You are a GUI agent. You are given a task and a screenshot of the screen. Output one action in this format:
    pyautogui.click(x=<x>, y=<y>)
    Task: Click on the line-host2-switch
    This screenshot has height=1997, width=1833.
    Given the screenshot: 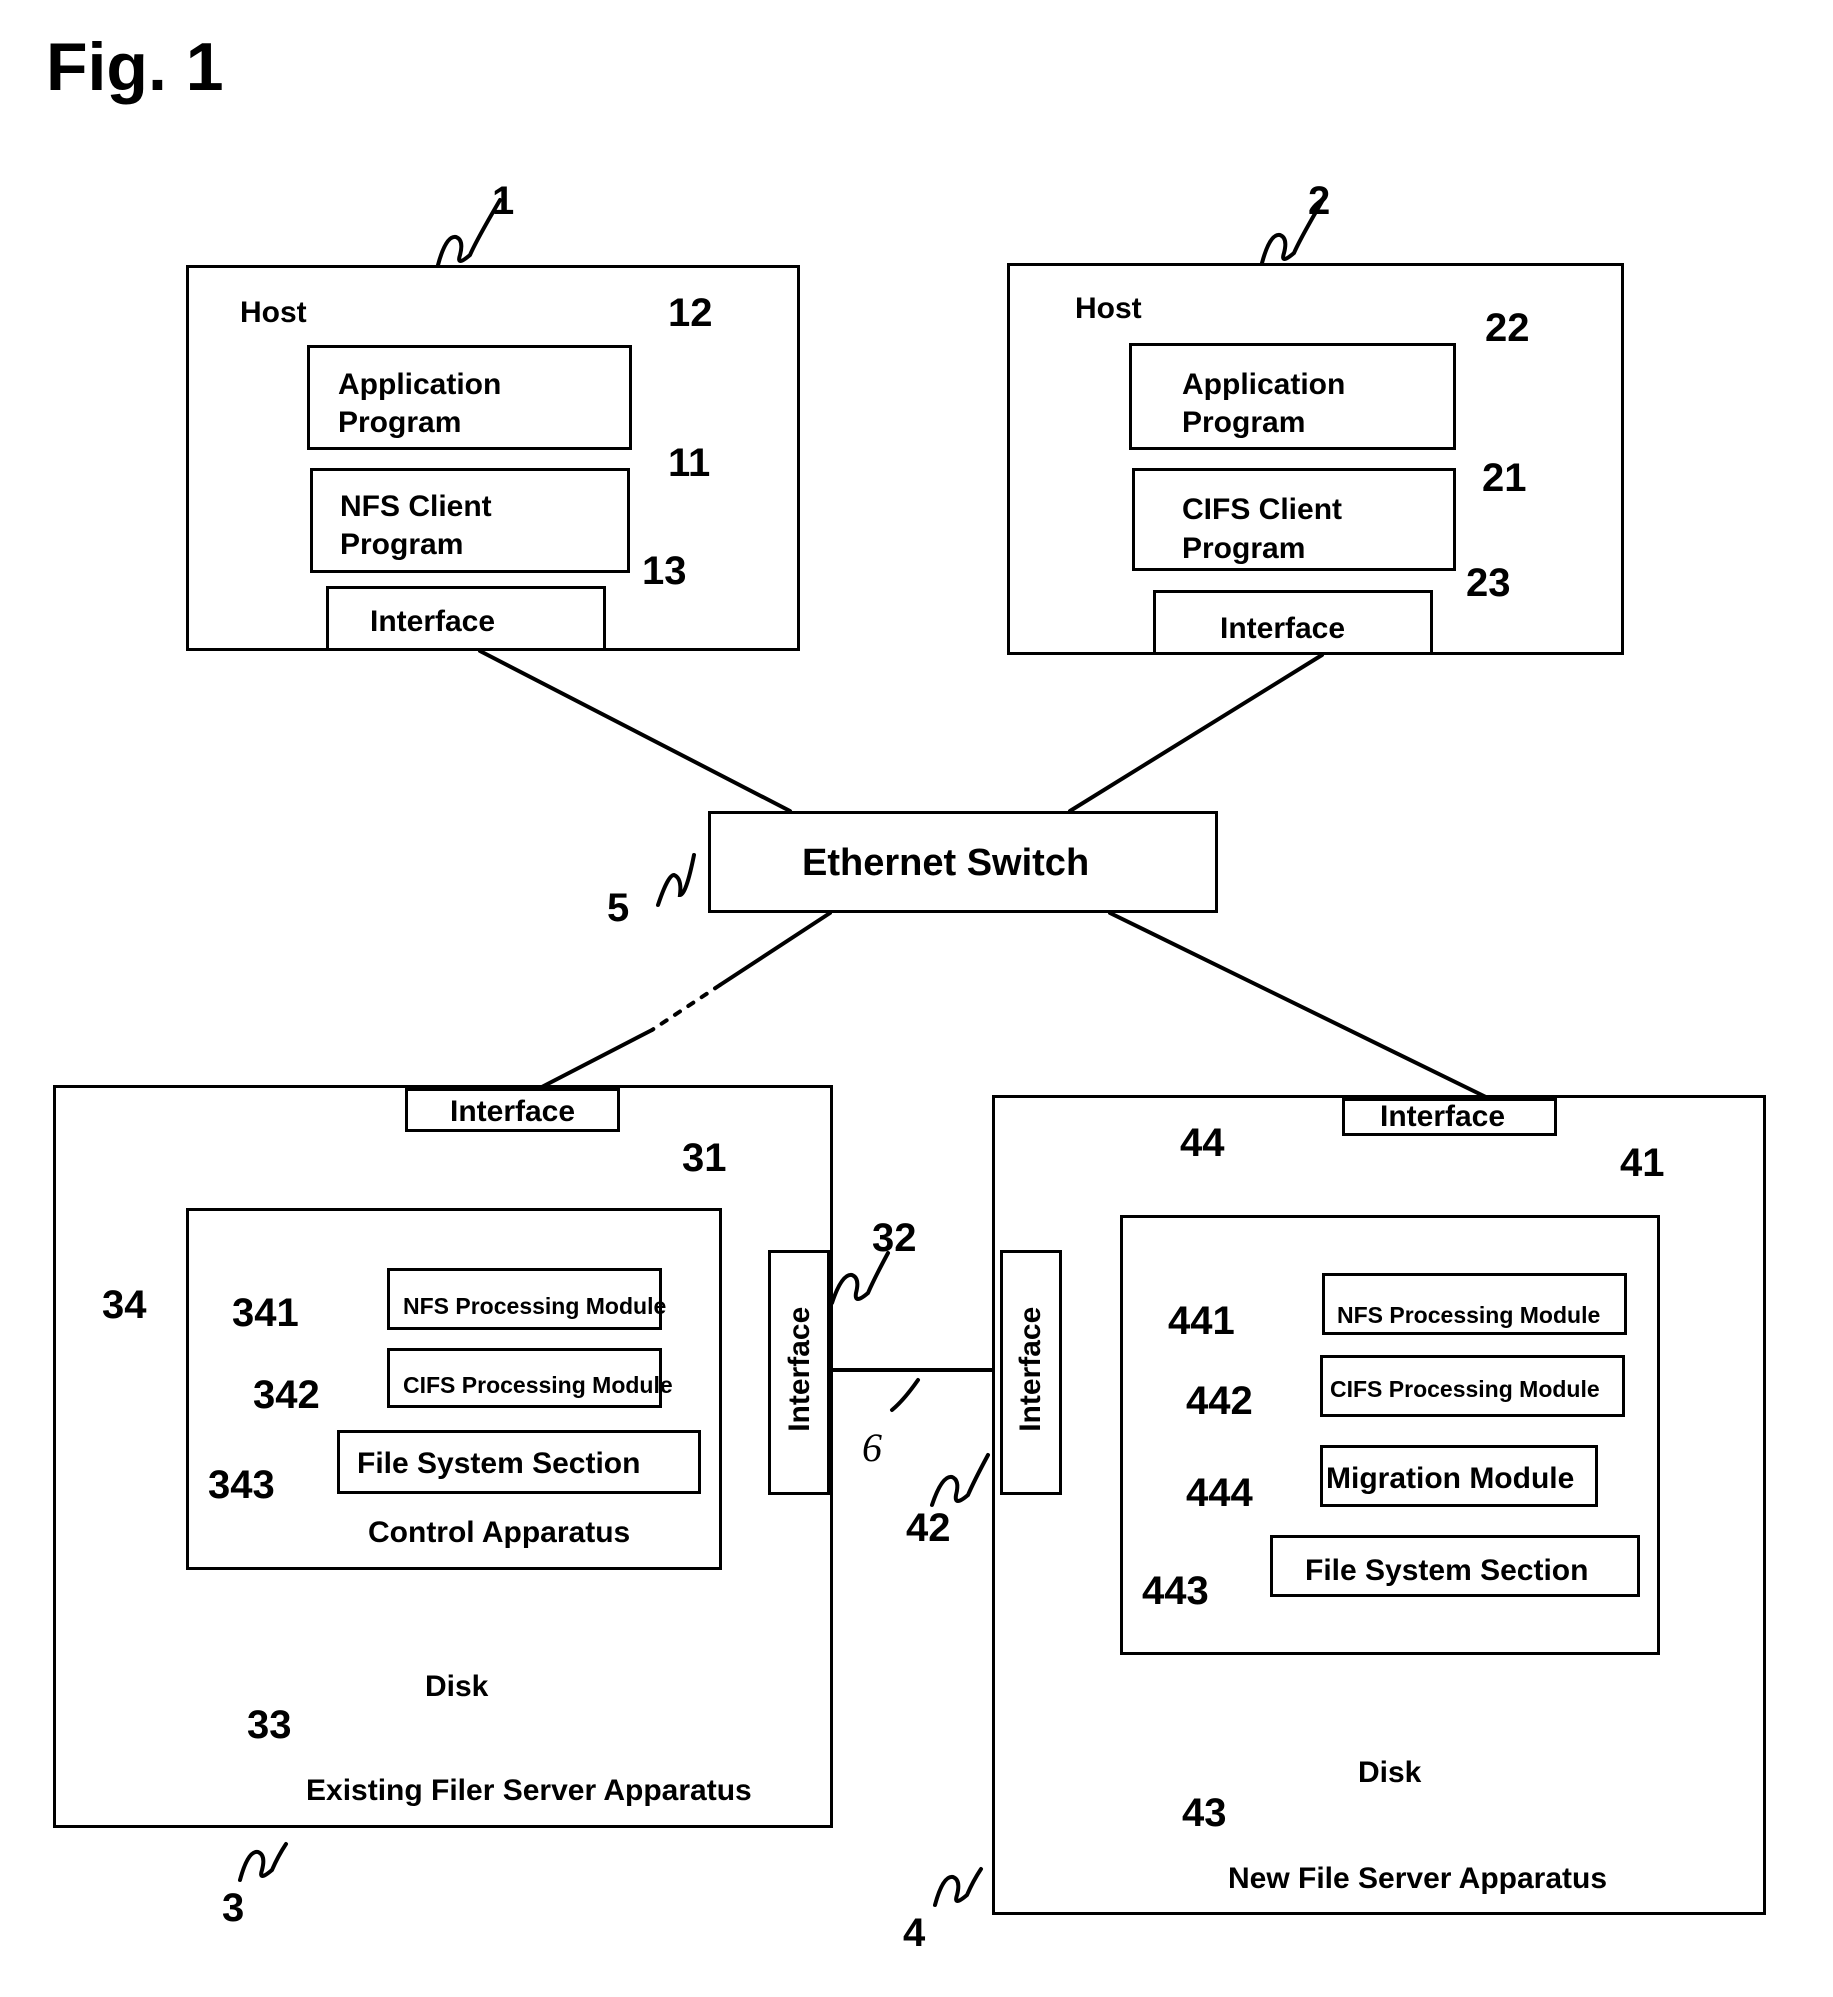 What is the action you would take?
    pyautogui.click(x=1196, y=733)
    